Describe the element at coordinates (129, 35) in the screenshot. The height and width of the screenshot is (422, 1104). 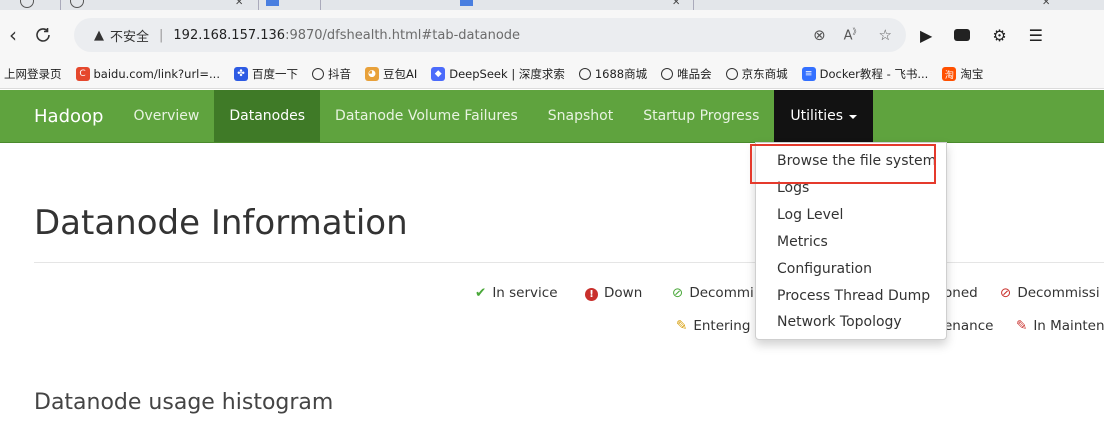
I see `security-status-label: 不安全` at that location.